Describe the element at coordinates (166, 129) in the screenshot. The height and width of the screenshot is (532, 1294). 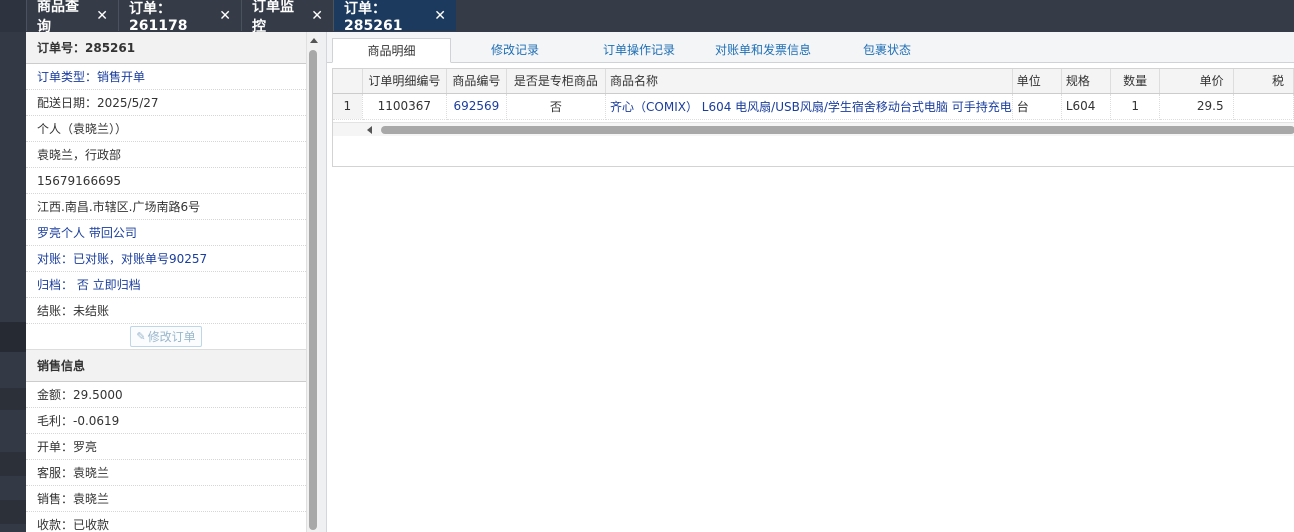
I see `customer-name: 个人（袁晓兰））` at that location.